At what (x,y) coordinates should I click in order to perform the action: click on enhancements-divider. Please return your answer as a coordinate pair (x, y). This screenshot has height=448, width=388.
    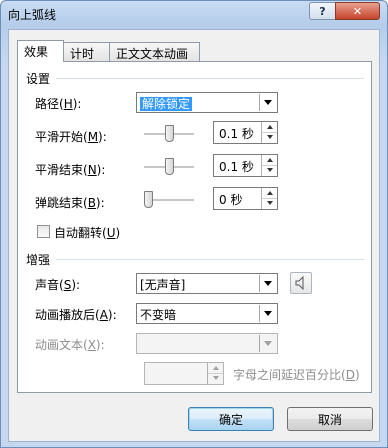
    Looking at the image, I should click on (210, 259).